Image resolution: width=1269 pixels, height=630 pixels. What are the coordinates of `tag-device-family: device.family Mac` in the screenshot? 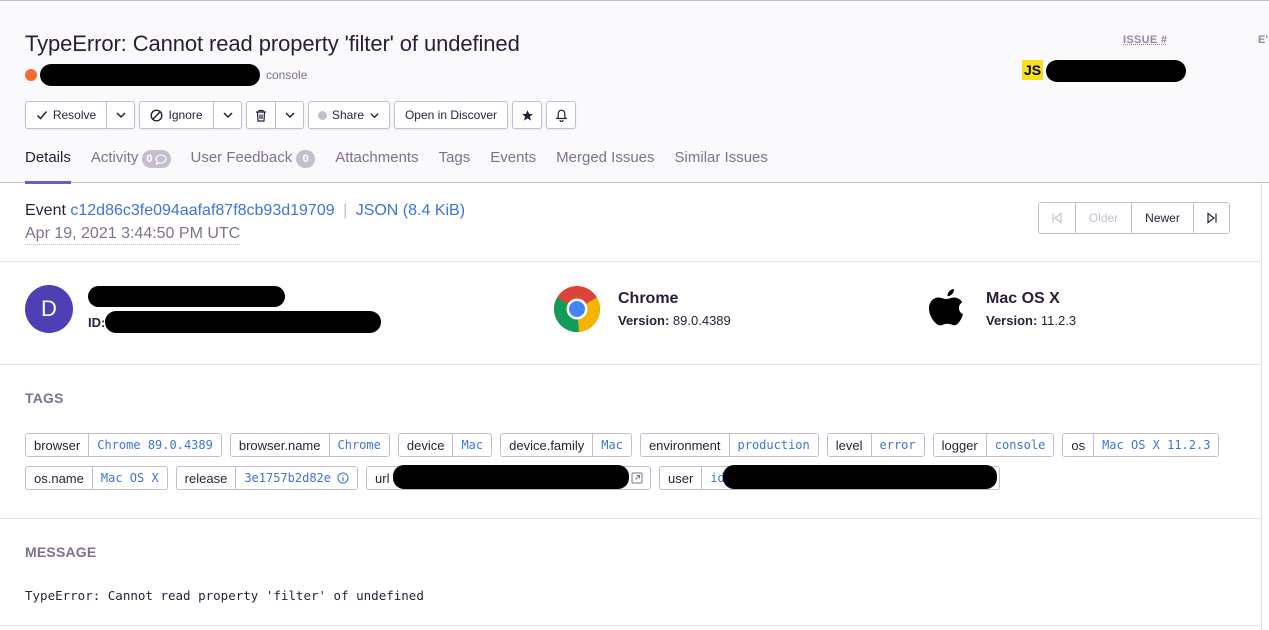 It's located at (566, 445).